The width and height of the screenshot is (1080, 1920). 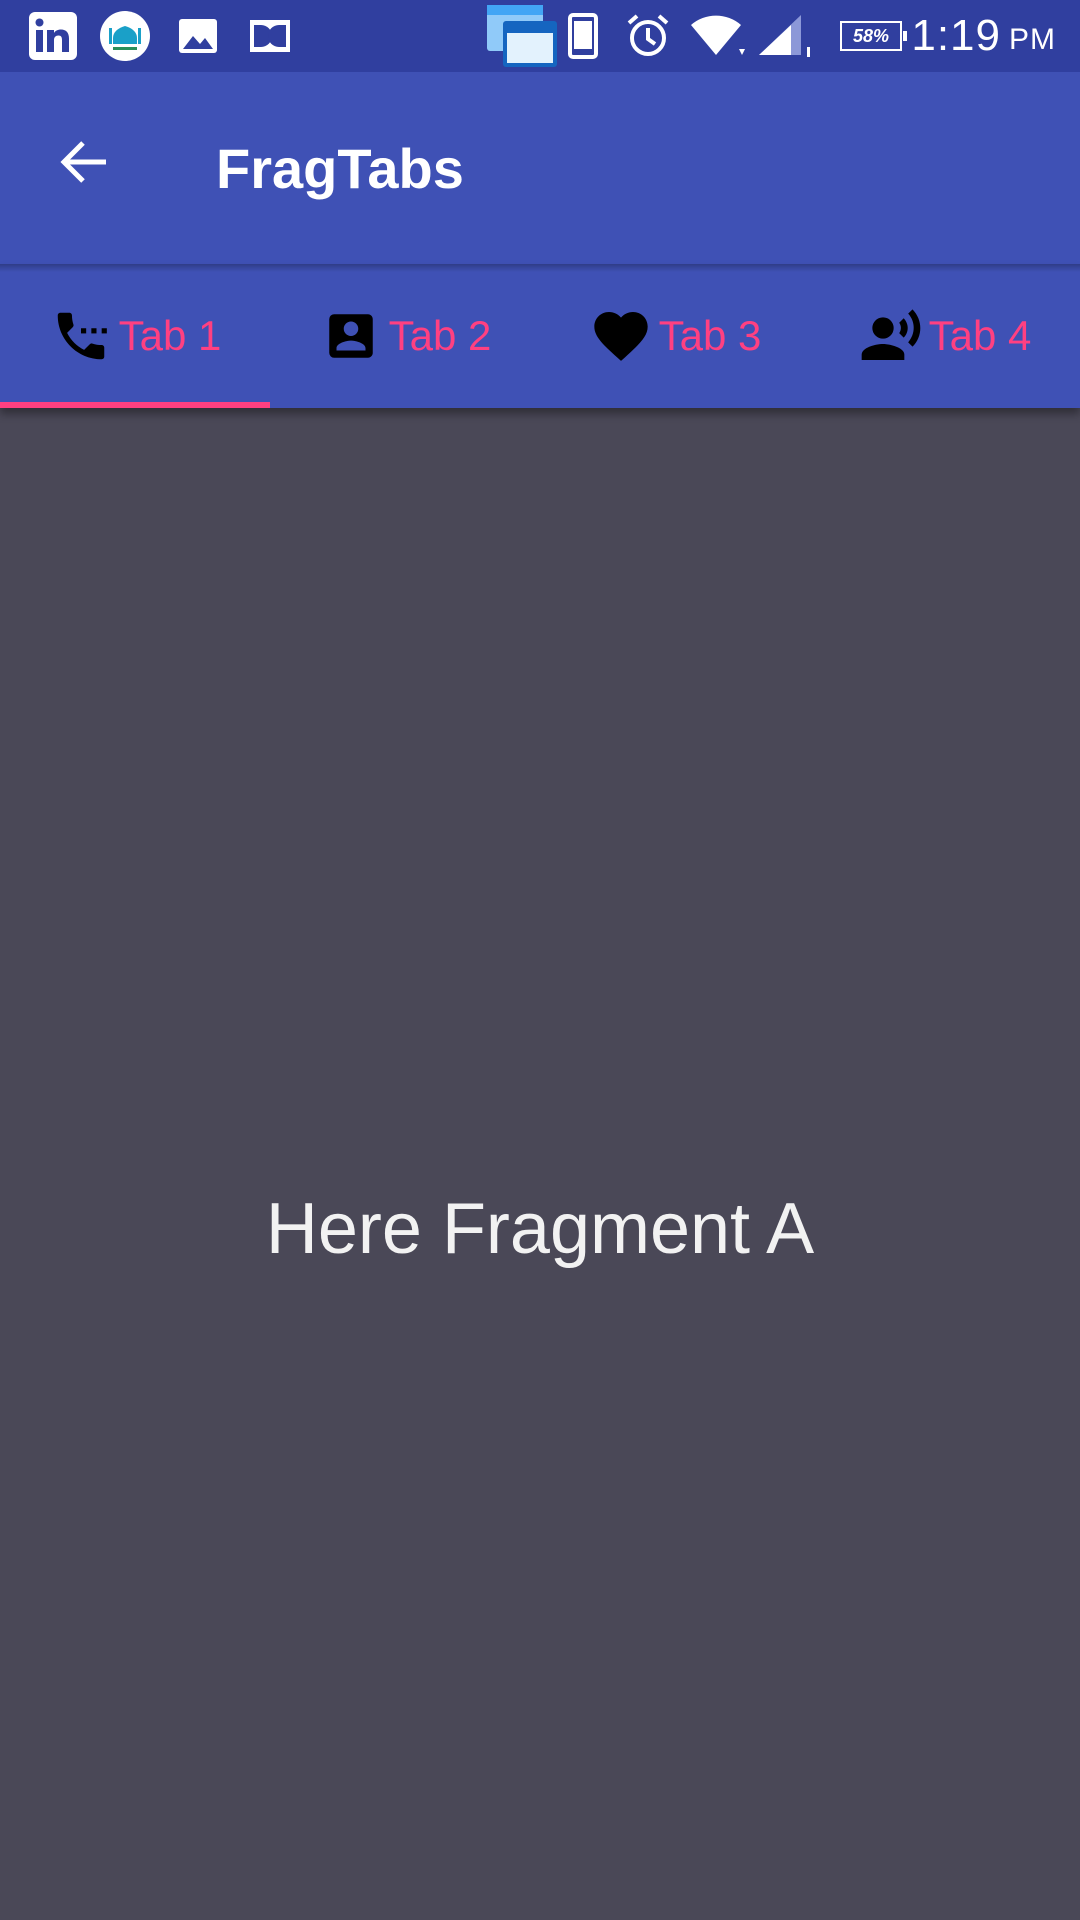 I want to click on battery-level: 58%, so click(x=871, y=35).